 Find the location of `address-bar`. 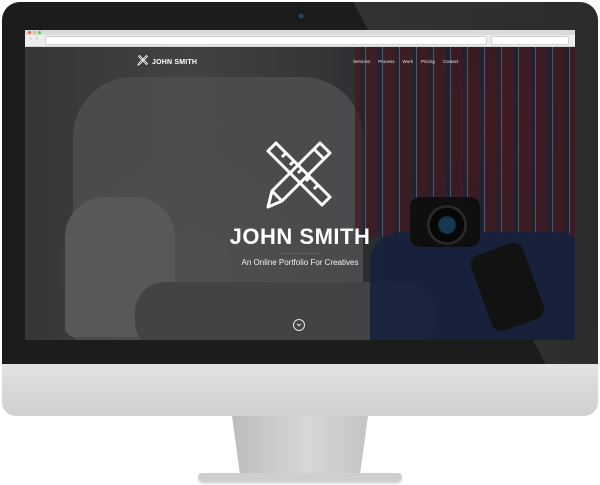

address-bar is located at coordinates (266, 40).